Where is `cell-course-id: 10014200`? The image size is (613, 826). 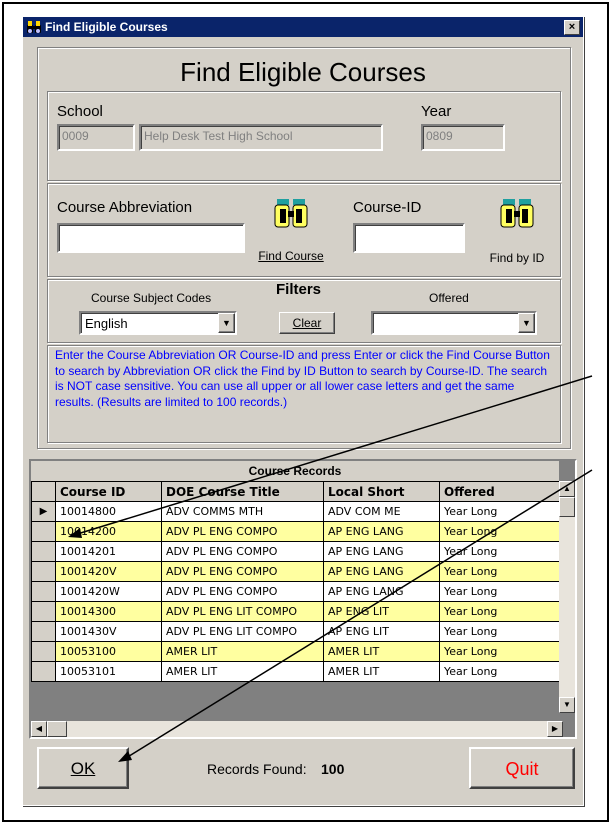 cell-course-id: 10014200 is located at coordinates (108, 531).